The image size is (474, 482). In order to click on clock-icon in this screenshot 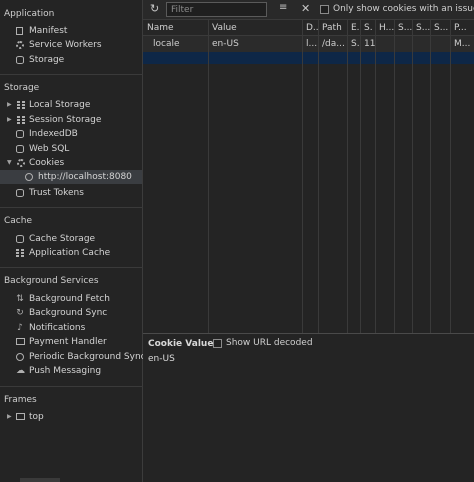, I will do `click(20, 357)`.